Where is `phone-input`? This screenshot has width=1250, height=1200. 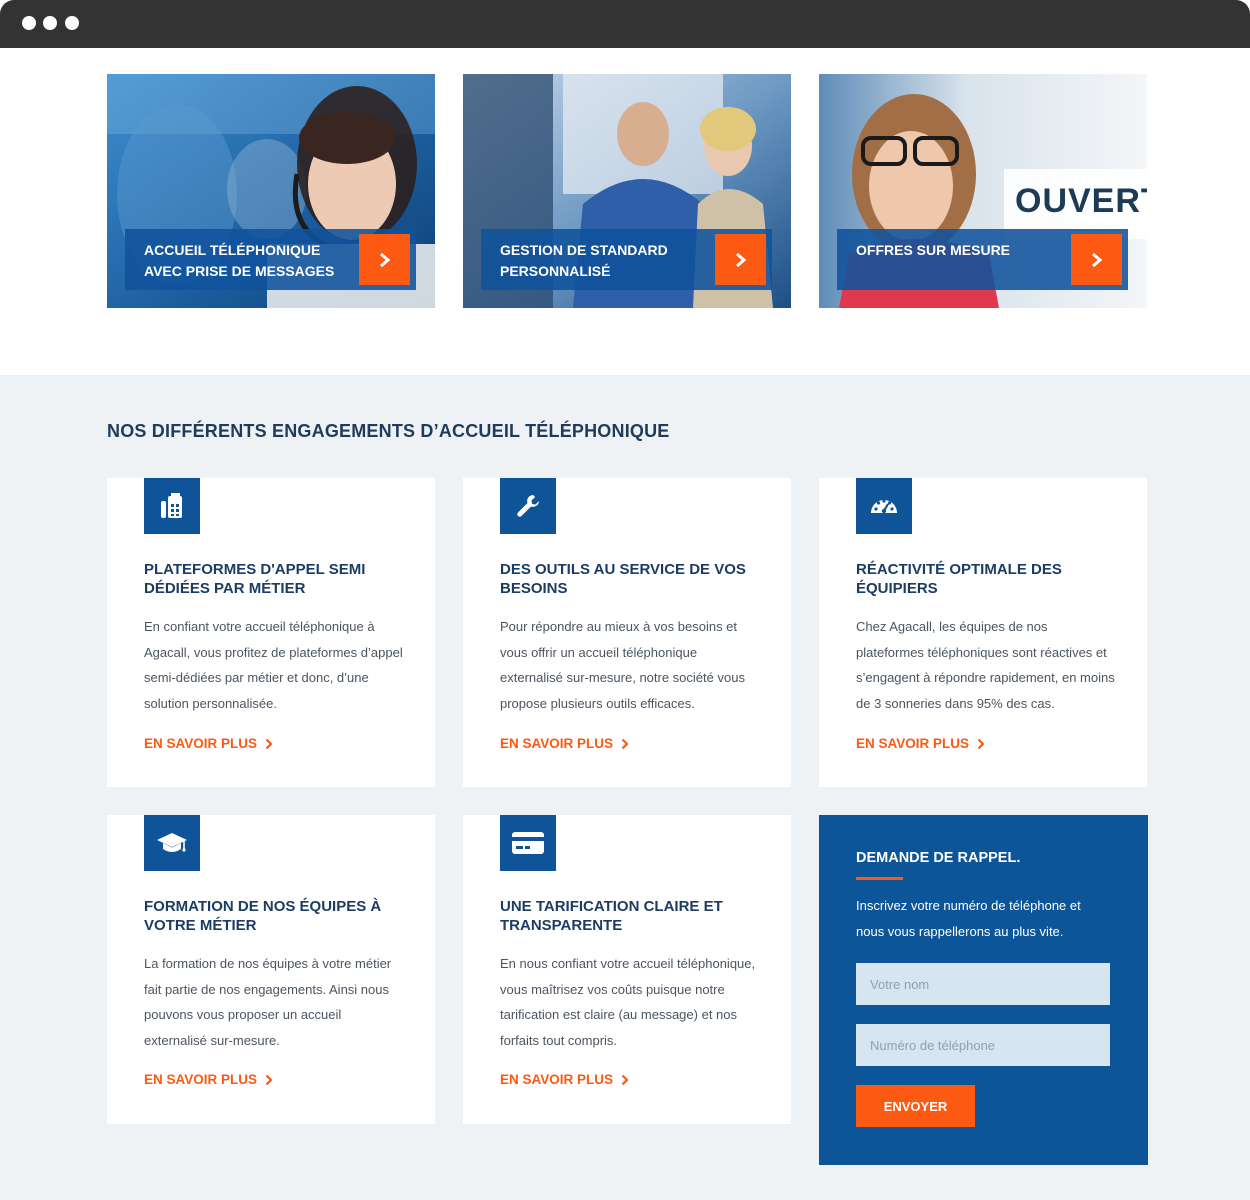
phone-input is located at coordinates (983, 1045).